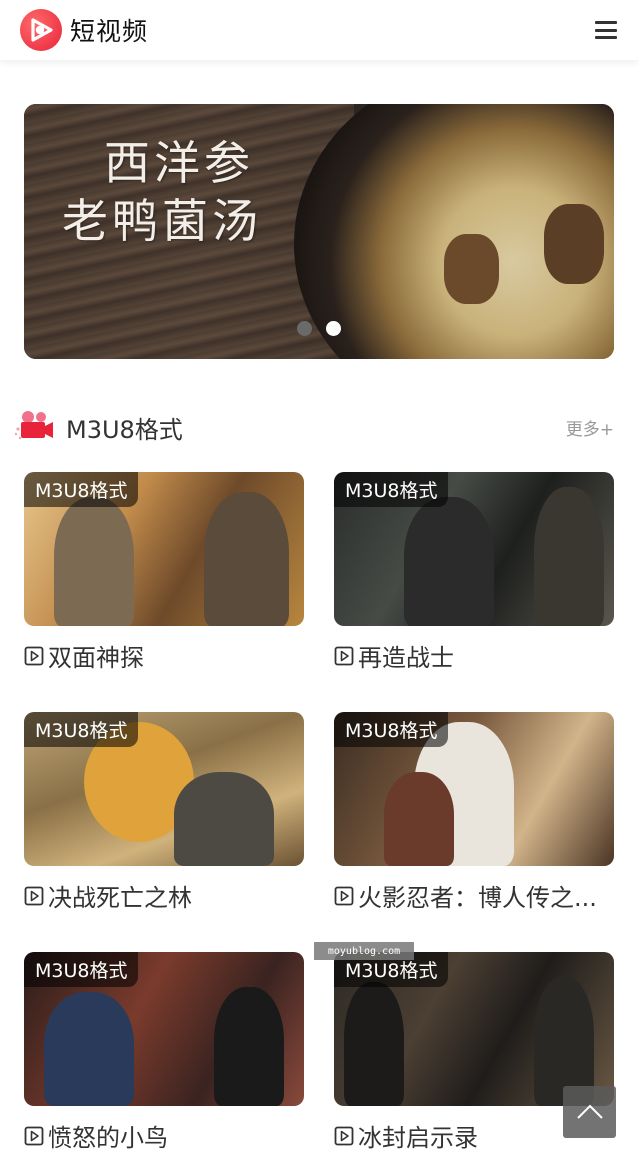 The image size is (639, 1156). I want to click on brand-name: 短视频, so click(109, 31).